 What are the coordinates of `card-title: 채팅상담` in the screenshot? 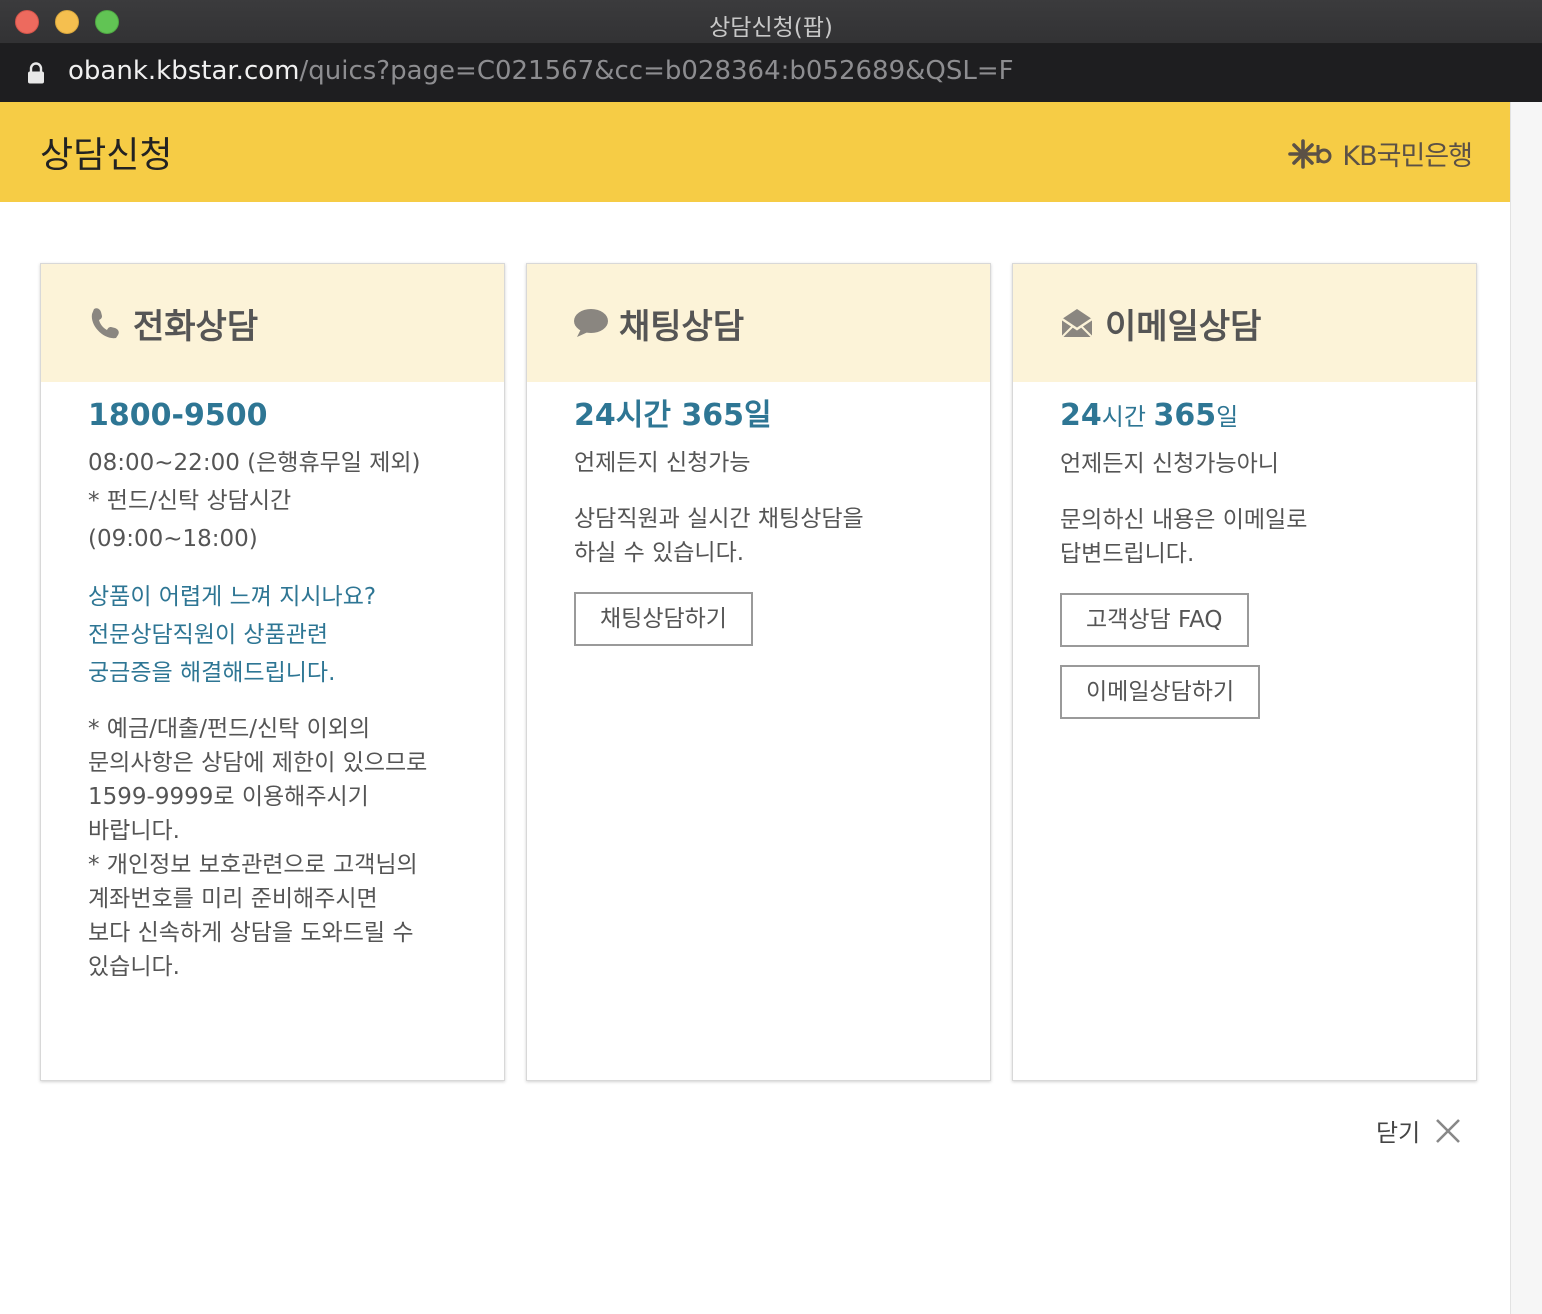 It's located at (682, 326).